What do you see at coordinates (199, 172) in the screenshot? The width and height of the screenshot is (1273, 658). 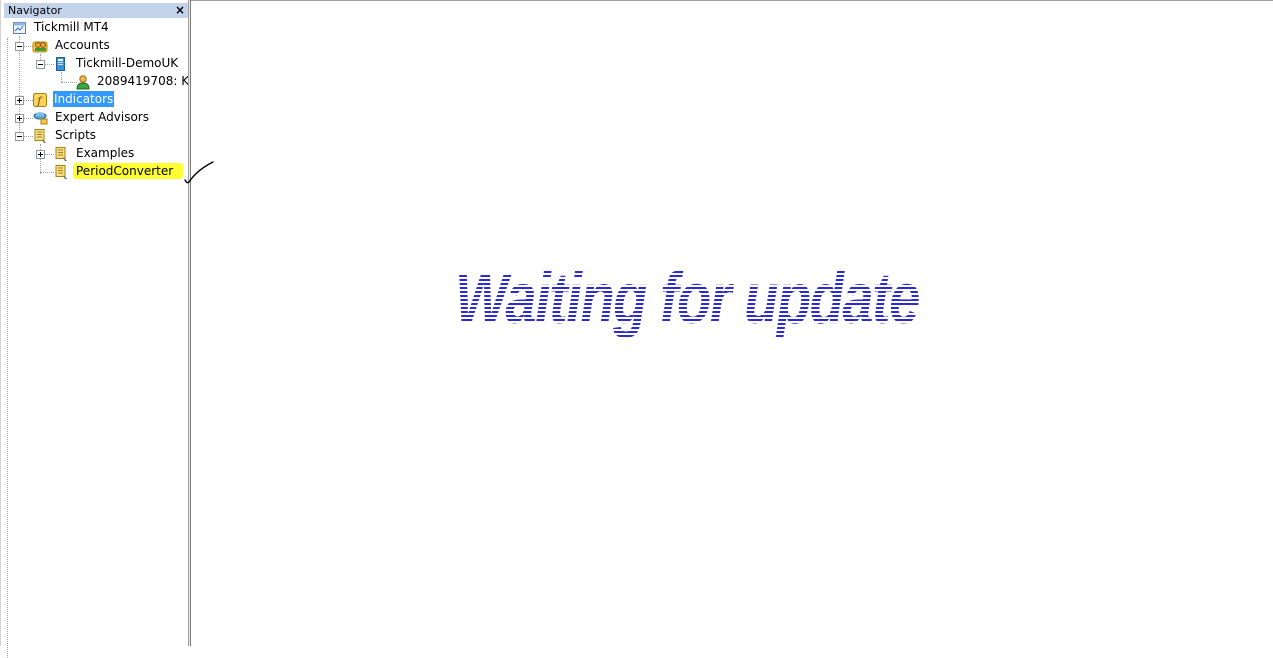 I see `checkmark-annotation-icon` at bounding box center [199, 172].